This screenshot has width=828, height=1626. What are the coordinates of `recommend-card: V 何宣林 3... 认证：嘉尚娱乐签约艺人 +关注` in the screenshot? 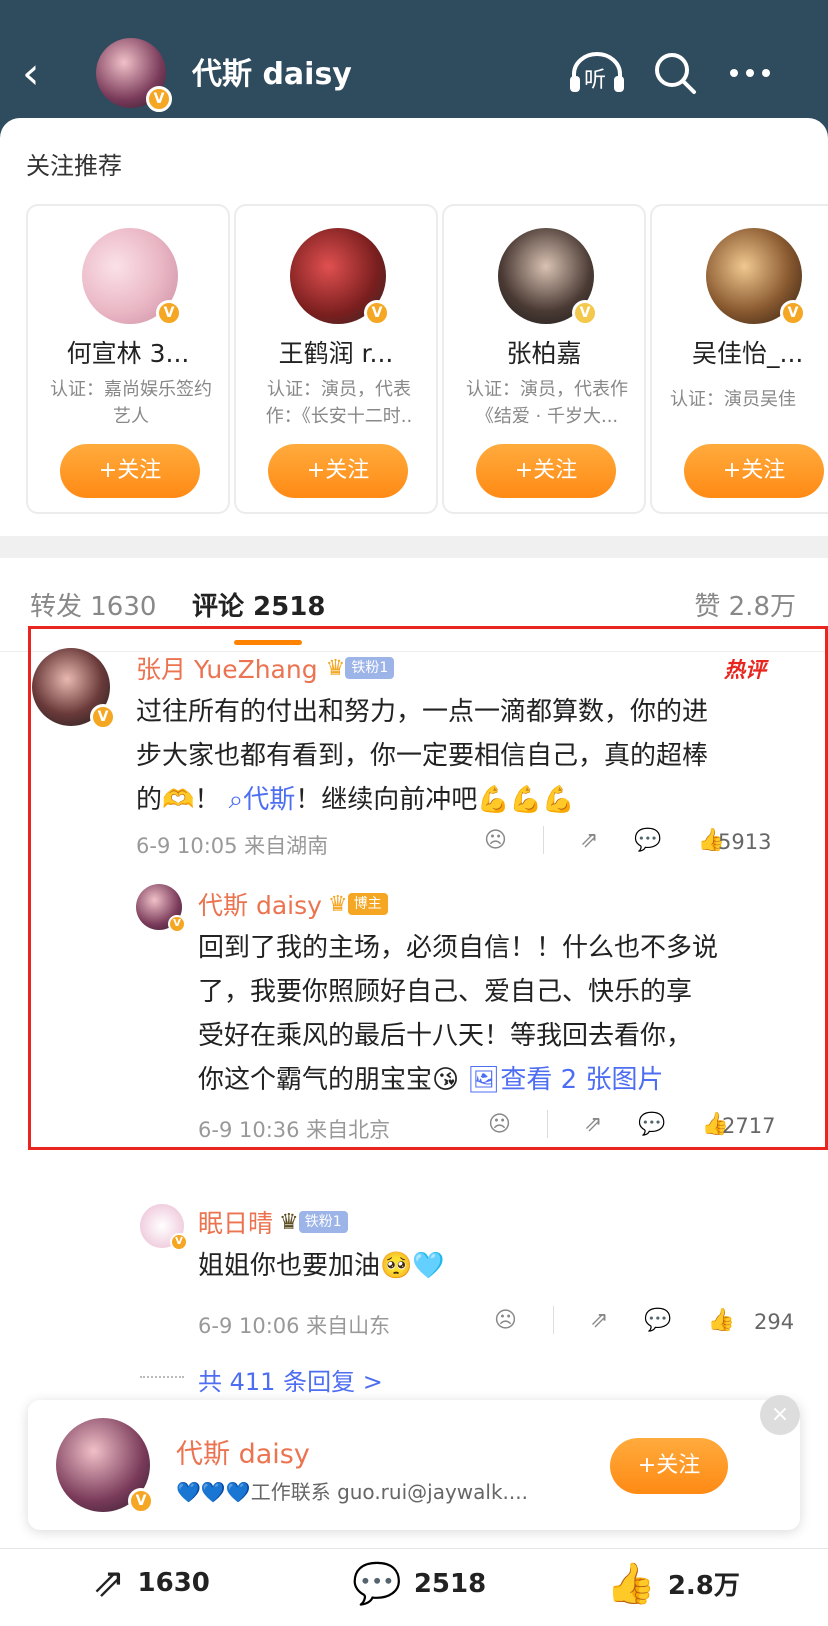 It's located at (128, 359).